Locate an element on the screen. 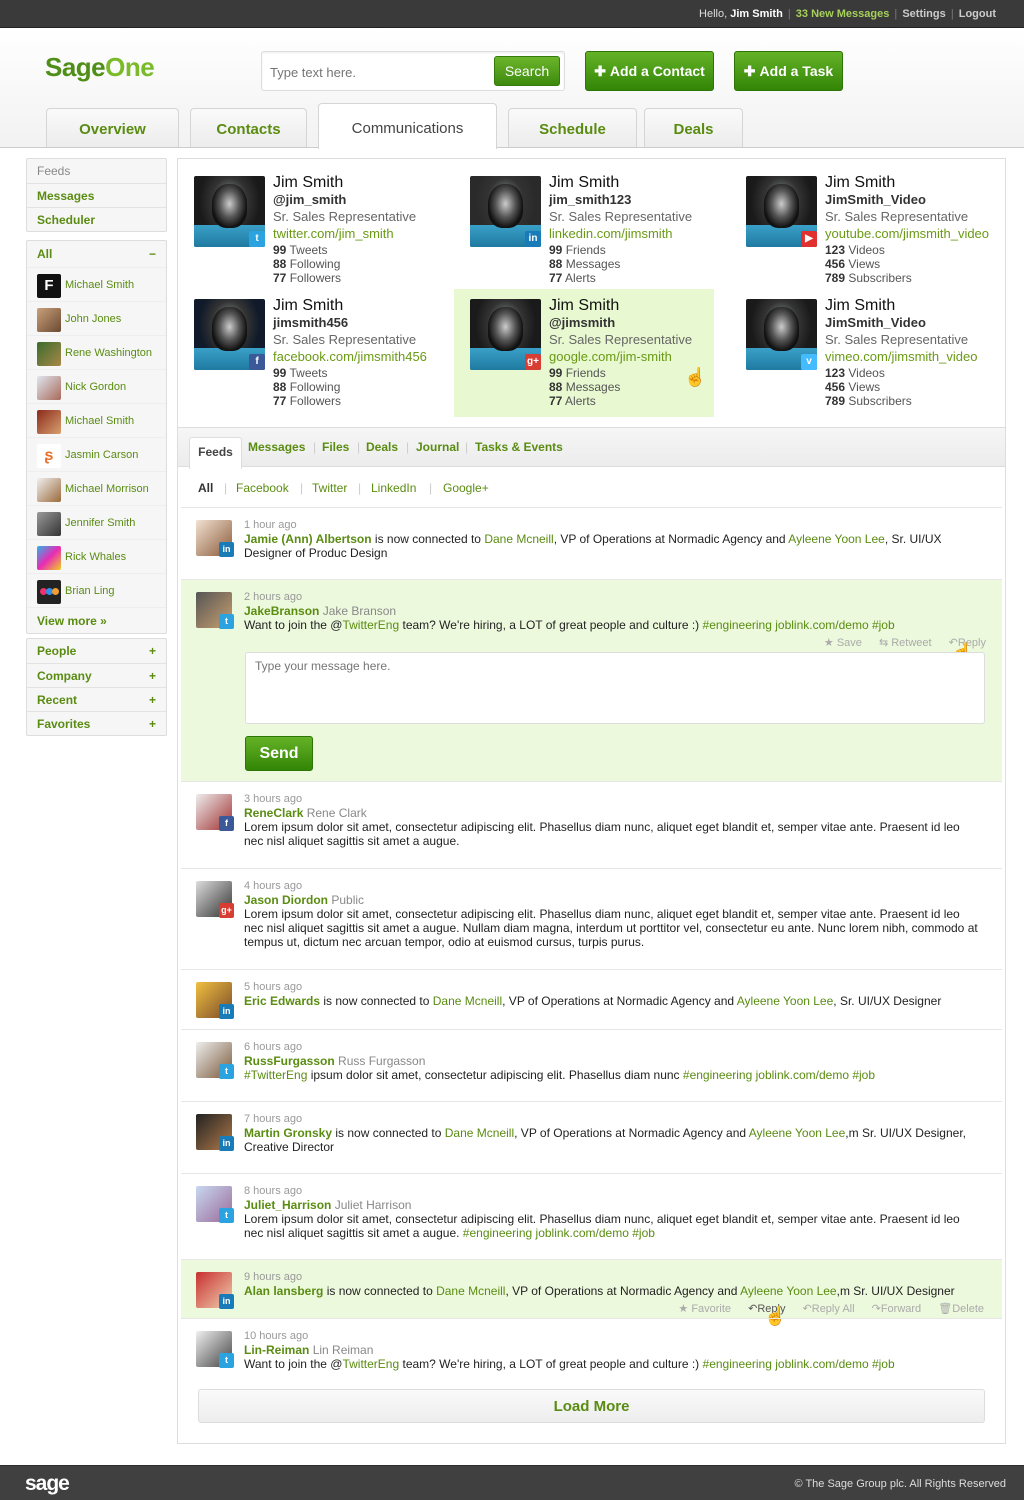  sidebar-item-scheduler: Scheduler is located at coordinates (96, 219).